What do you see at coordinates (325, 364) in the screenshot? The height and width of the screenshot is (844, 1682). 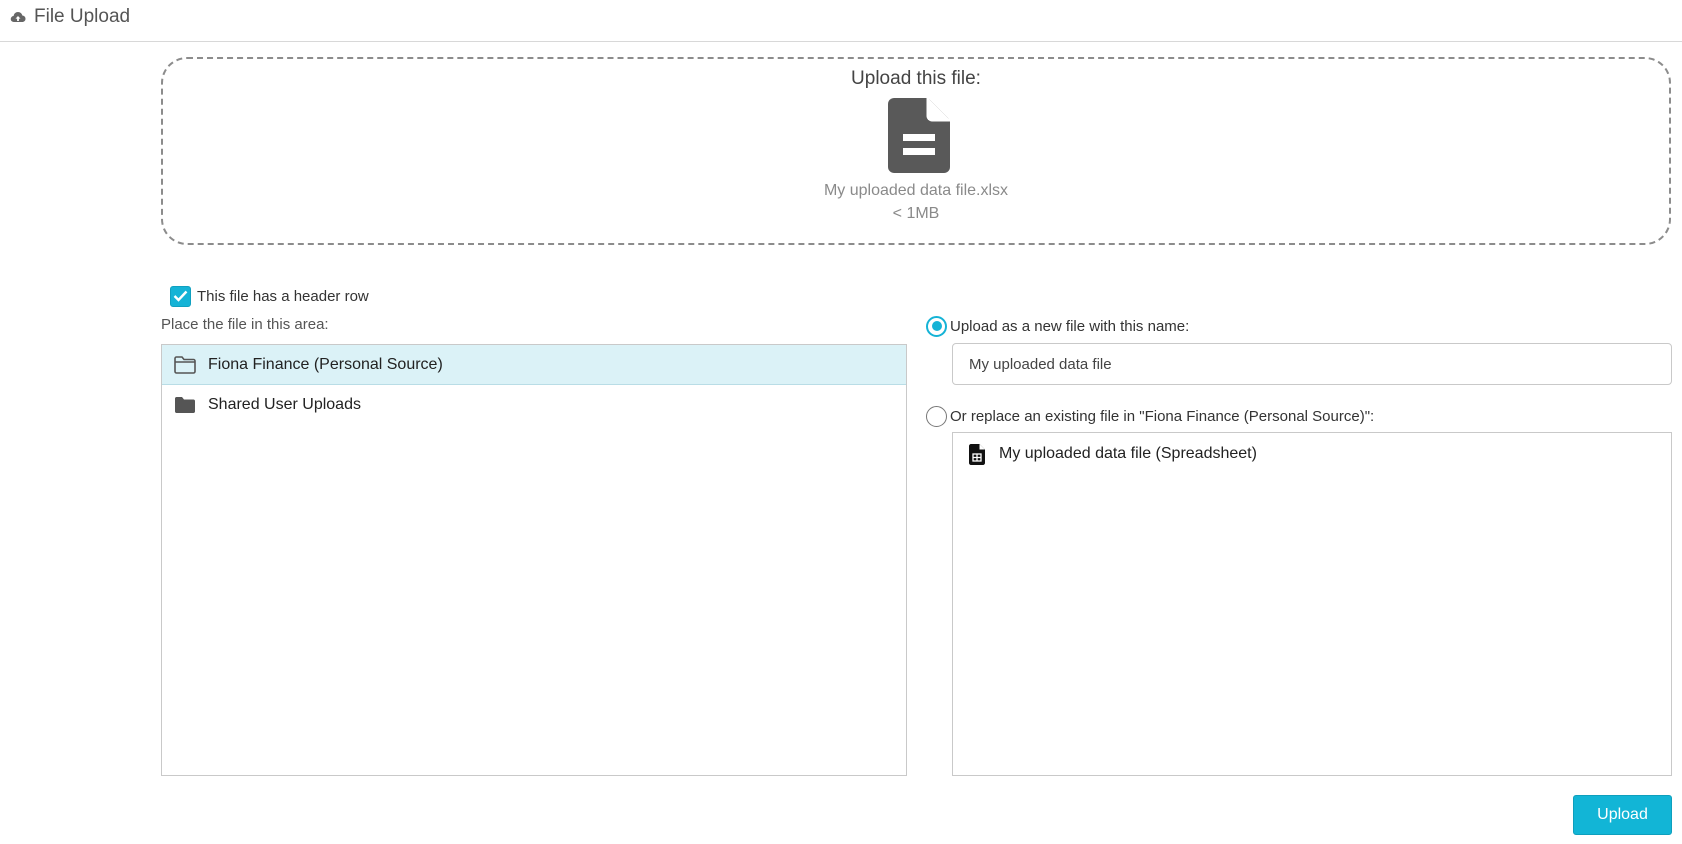 I see `folder-label: Fiona Finance (Personal Source)` at bounding box center [325, 364].